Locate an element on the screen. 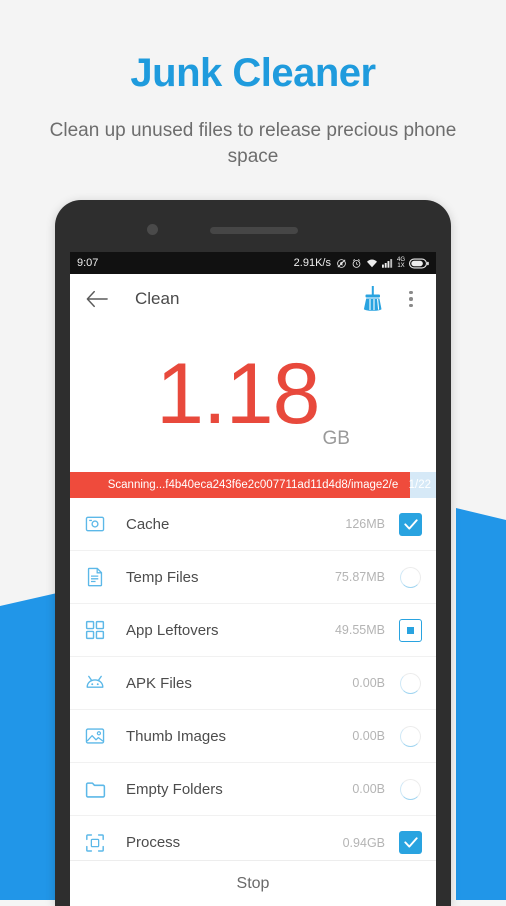 Image resolution: width=506 pixels, height=906 pixels. battery-icon is located at coordinates (419, 263).